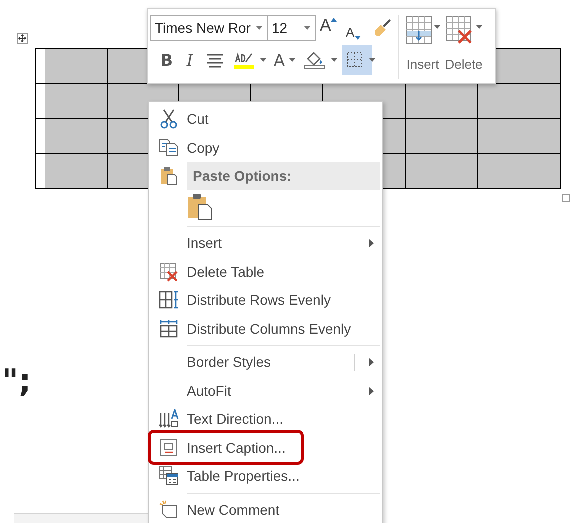 This screenshot has width=570, height=523. I want to click on delete-table-button: Delete, so click(464, 47).